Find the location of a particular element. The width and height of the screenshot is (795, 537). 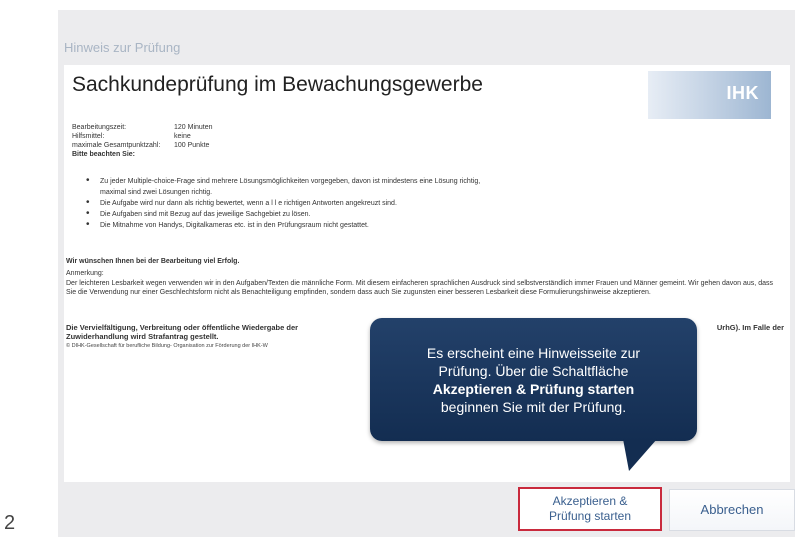

info-row: maximale Gesamtpunktzahl: 100 Punkte is located at coordinates (142, 145).